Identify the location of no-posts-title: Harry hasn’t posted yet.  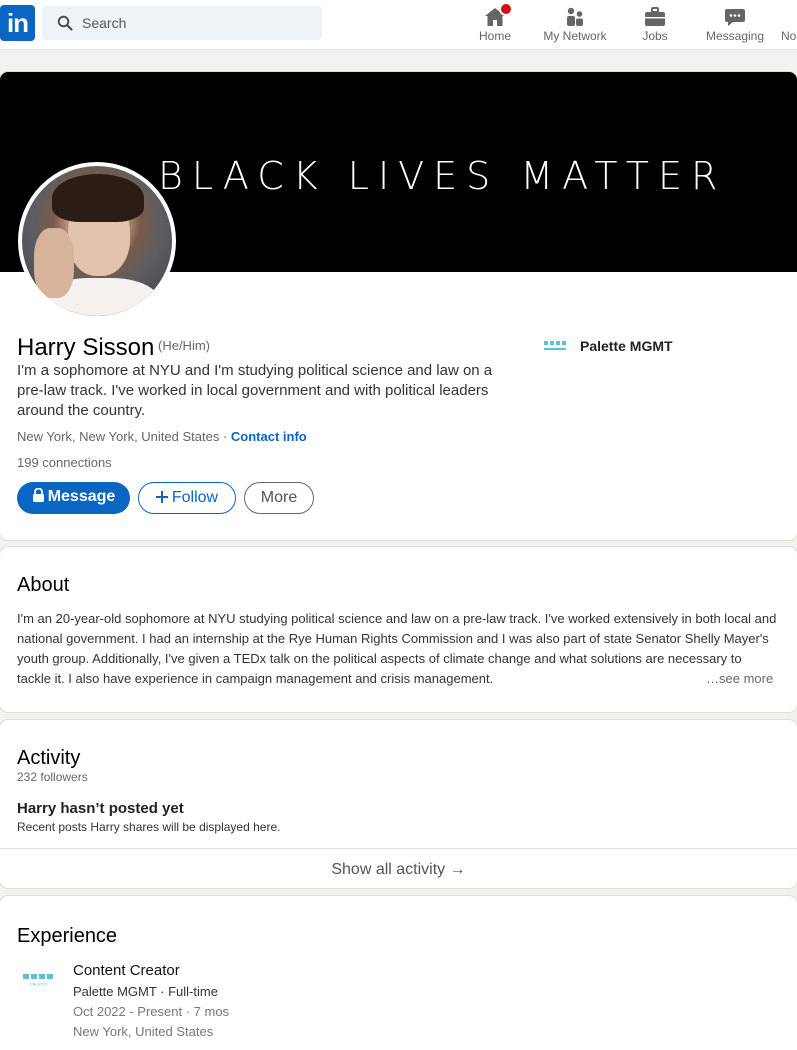
(100, 808).